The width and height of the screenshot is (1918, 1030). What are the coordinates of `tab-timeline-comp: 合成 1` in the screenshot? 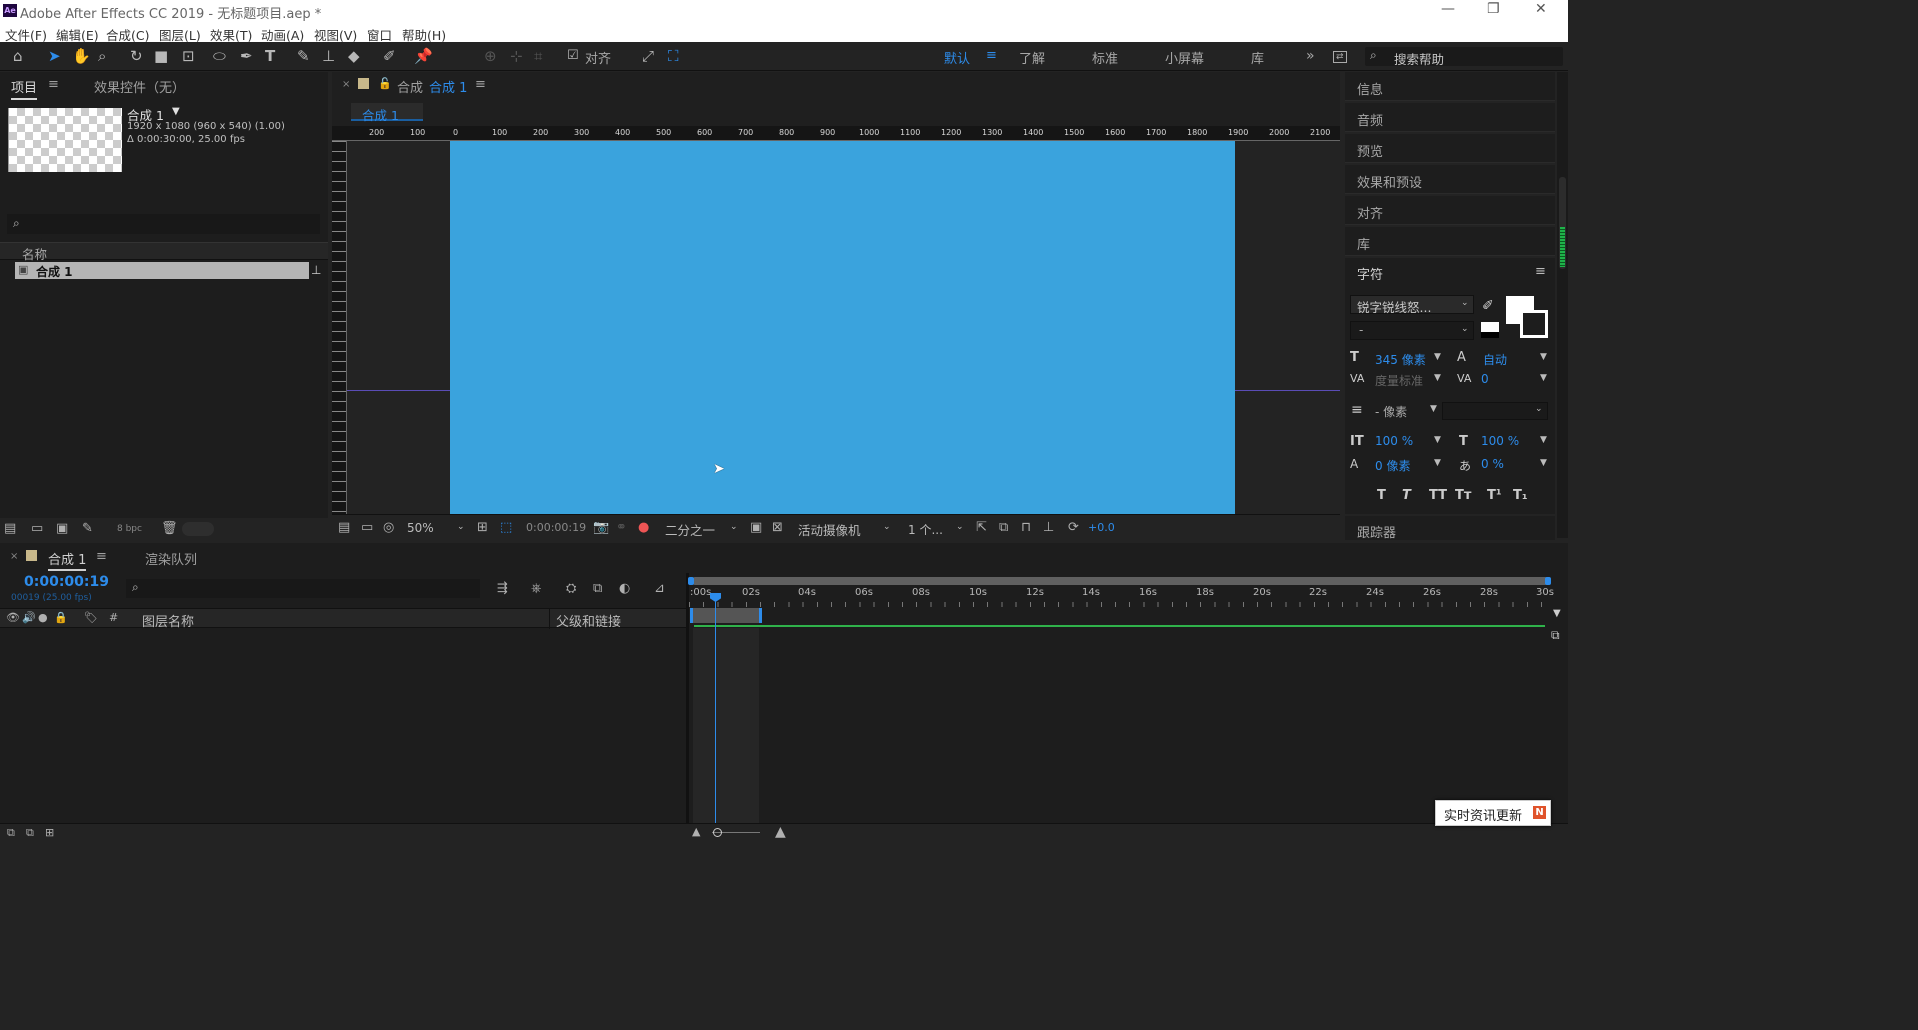 It's located at (67, 560).